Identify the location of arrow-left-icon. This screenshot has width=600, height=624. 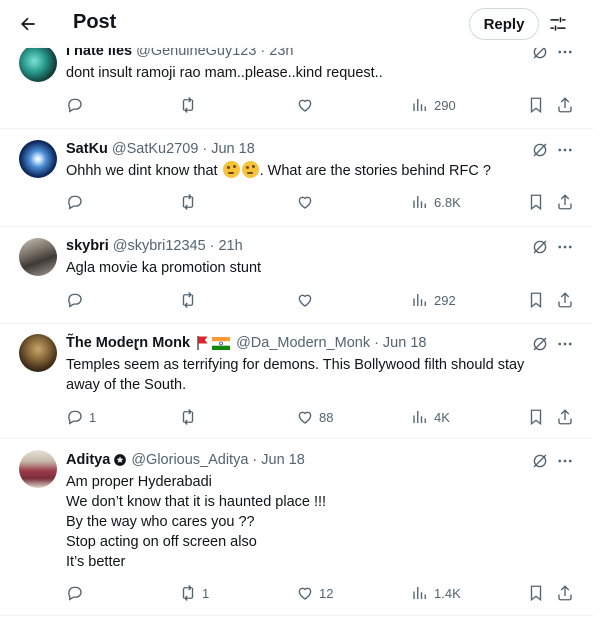
(28, 24).